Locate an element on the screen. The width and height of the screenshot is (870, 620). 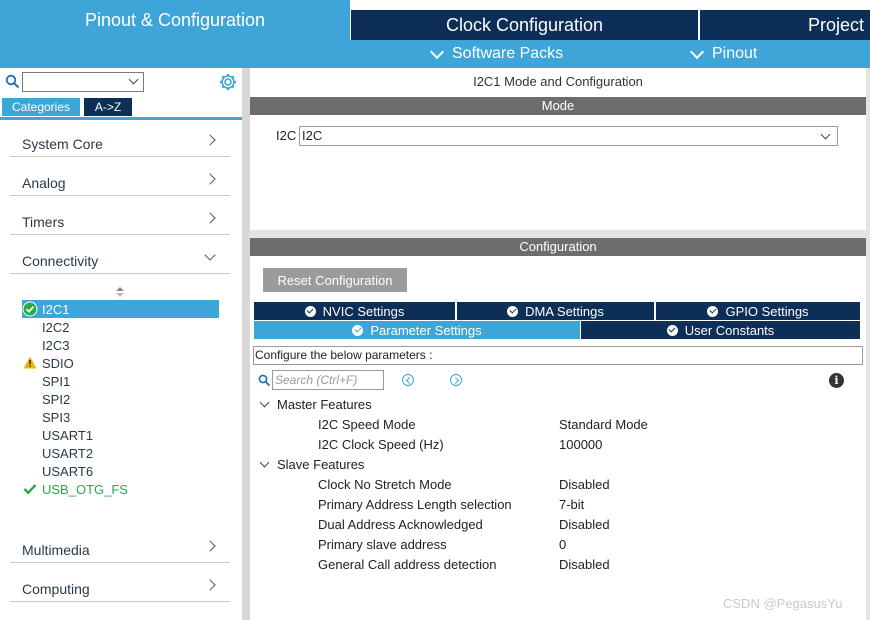
peripheral-label: USART1 is located at coordinates (68, 435).